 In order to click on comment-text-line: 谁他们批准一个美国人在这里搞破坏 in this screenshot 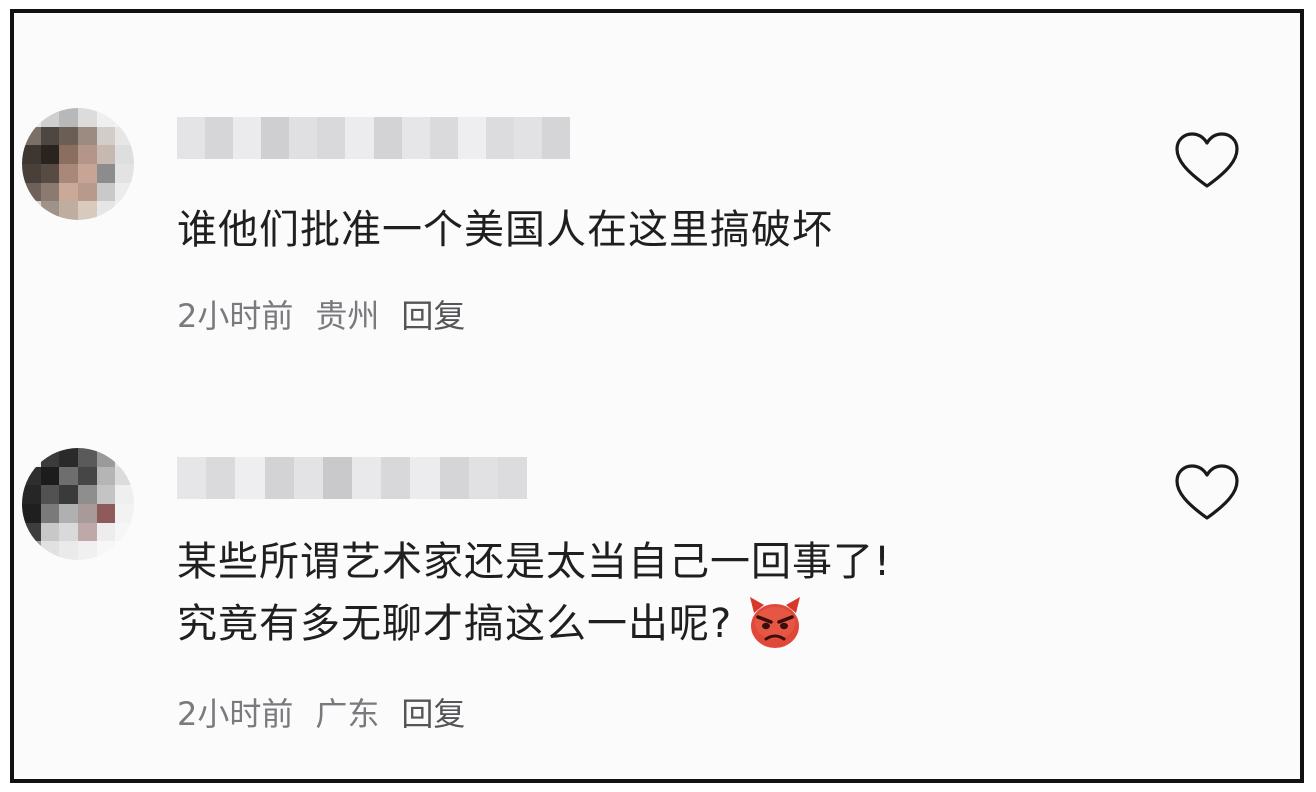, I will do `click(505, 230)`.